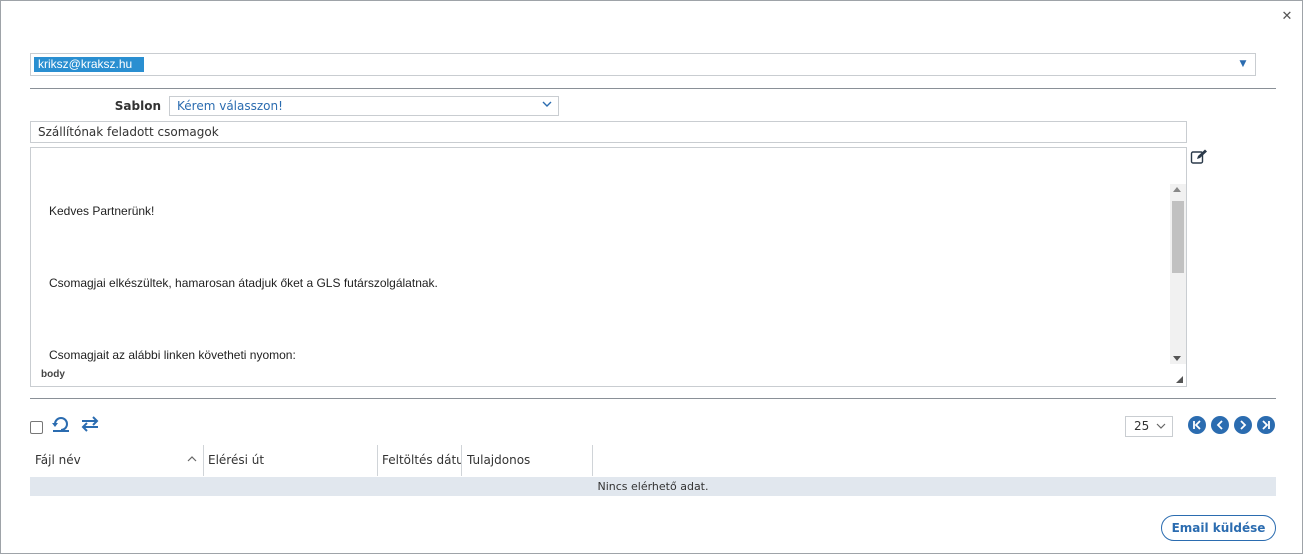 This screenshot has width=1303, height=554. Describe the element at coordinates (53, 374) in the screenshot. I see `editor-status-path: body` at that location.